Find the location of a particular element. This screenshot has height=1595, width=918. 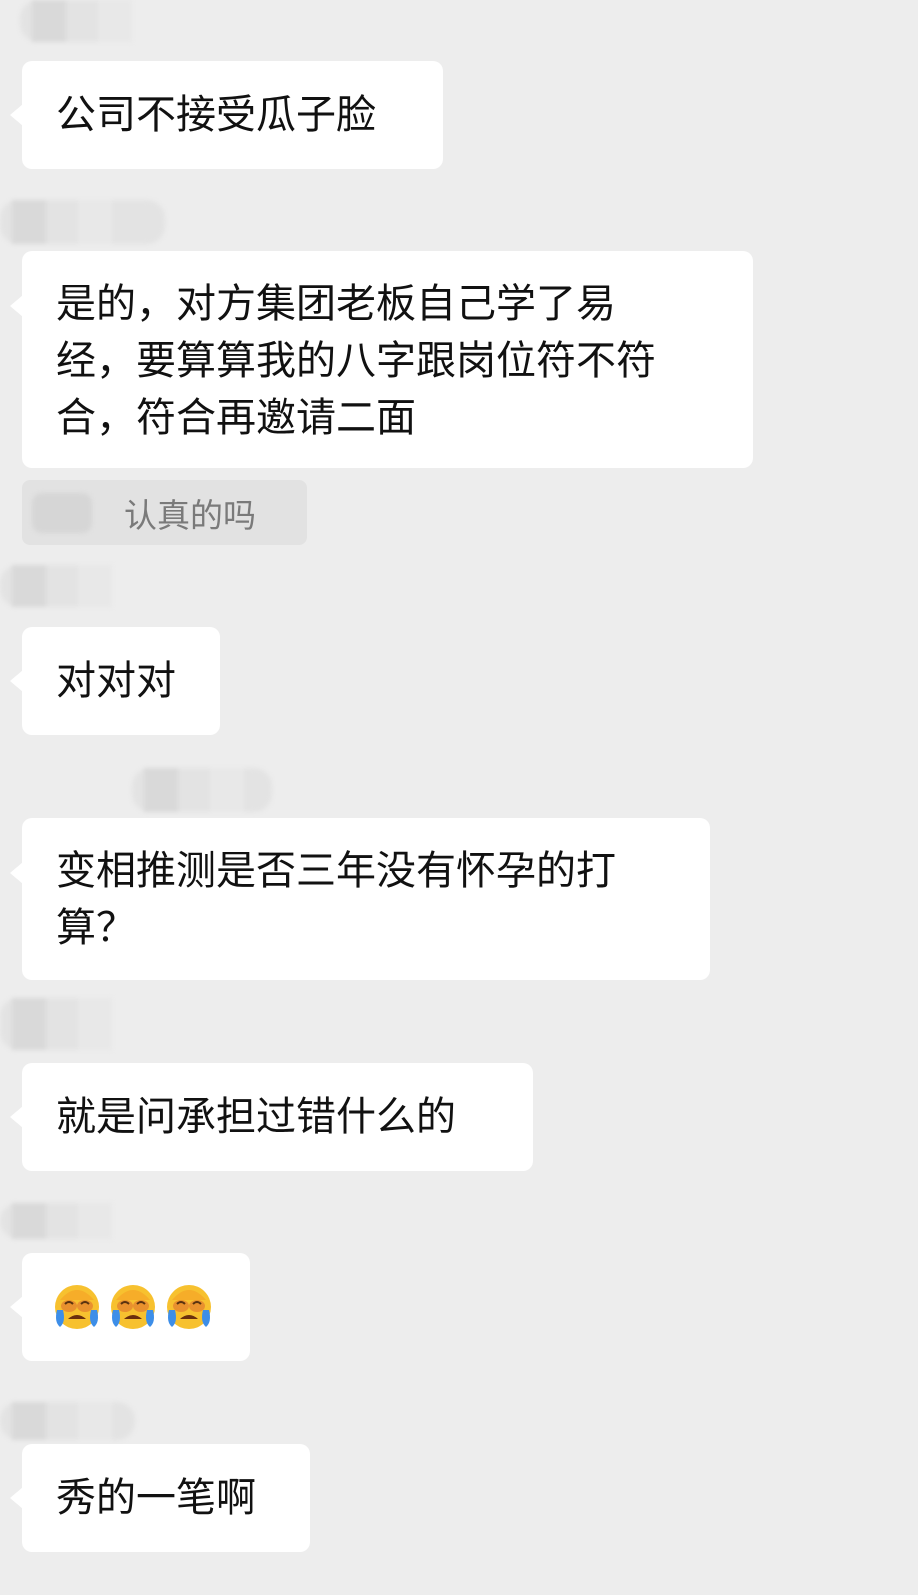

quoted-sender-blurred is located at coordinates (62, 512).